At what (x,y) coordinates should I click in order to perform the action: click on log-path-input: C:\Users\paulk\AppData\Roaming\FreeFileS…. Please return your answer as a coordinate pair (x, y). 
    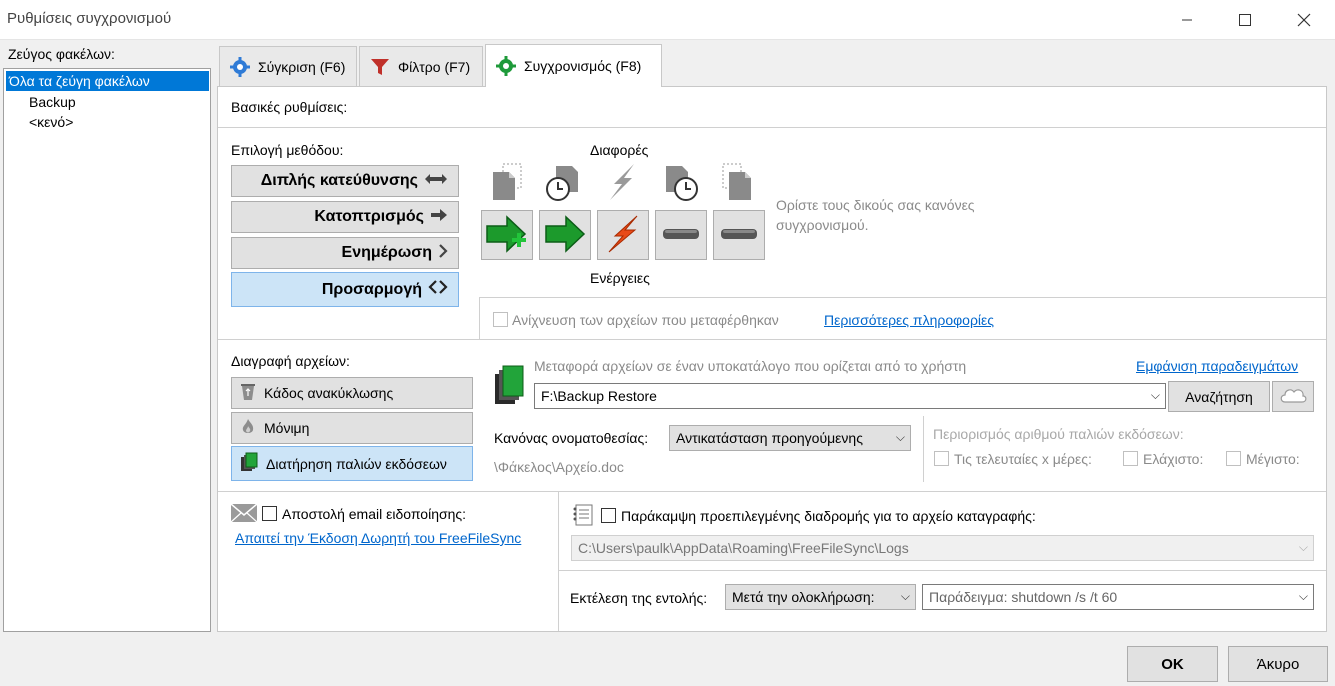
    Looking at the image, I should click on (942, 548).